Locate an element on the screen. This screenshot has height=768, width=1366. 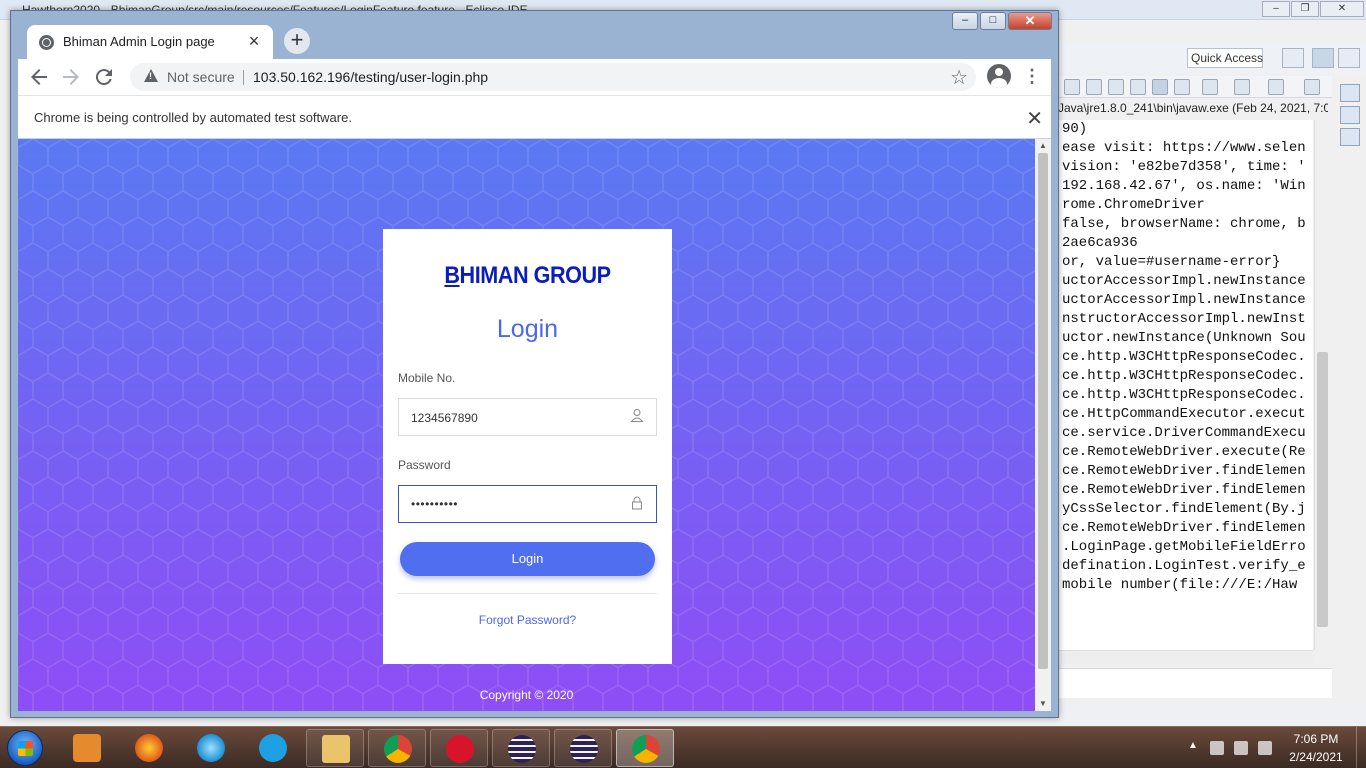
taskbar-internet-explorer is located at coordinates (211, 748).